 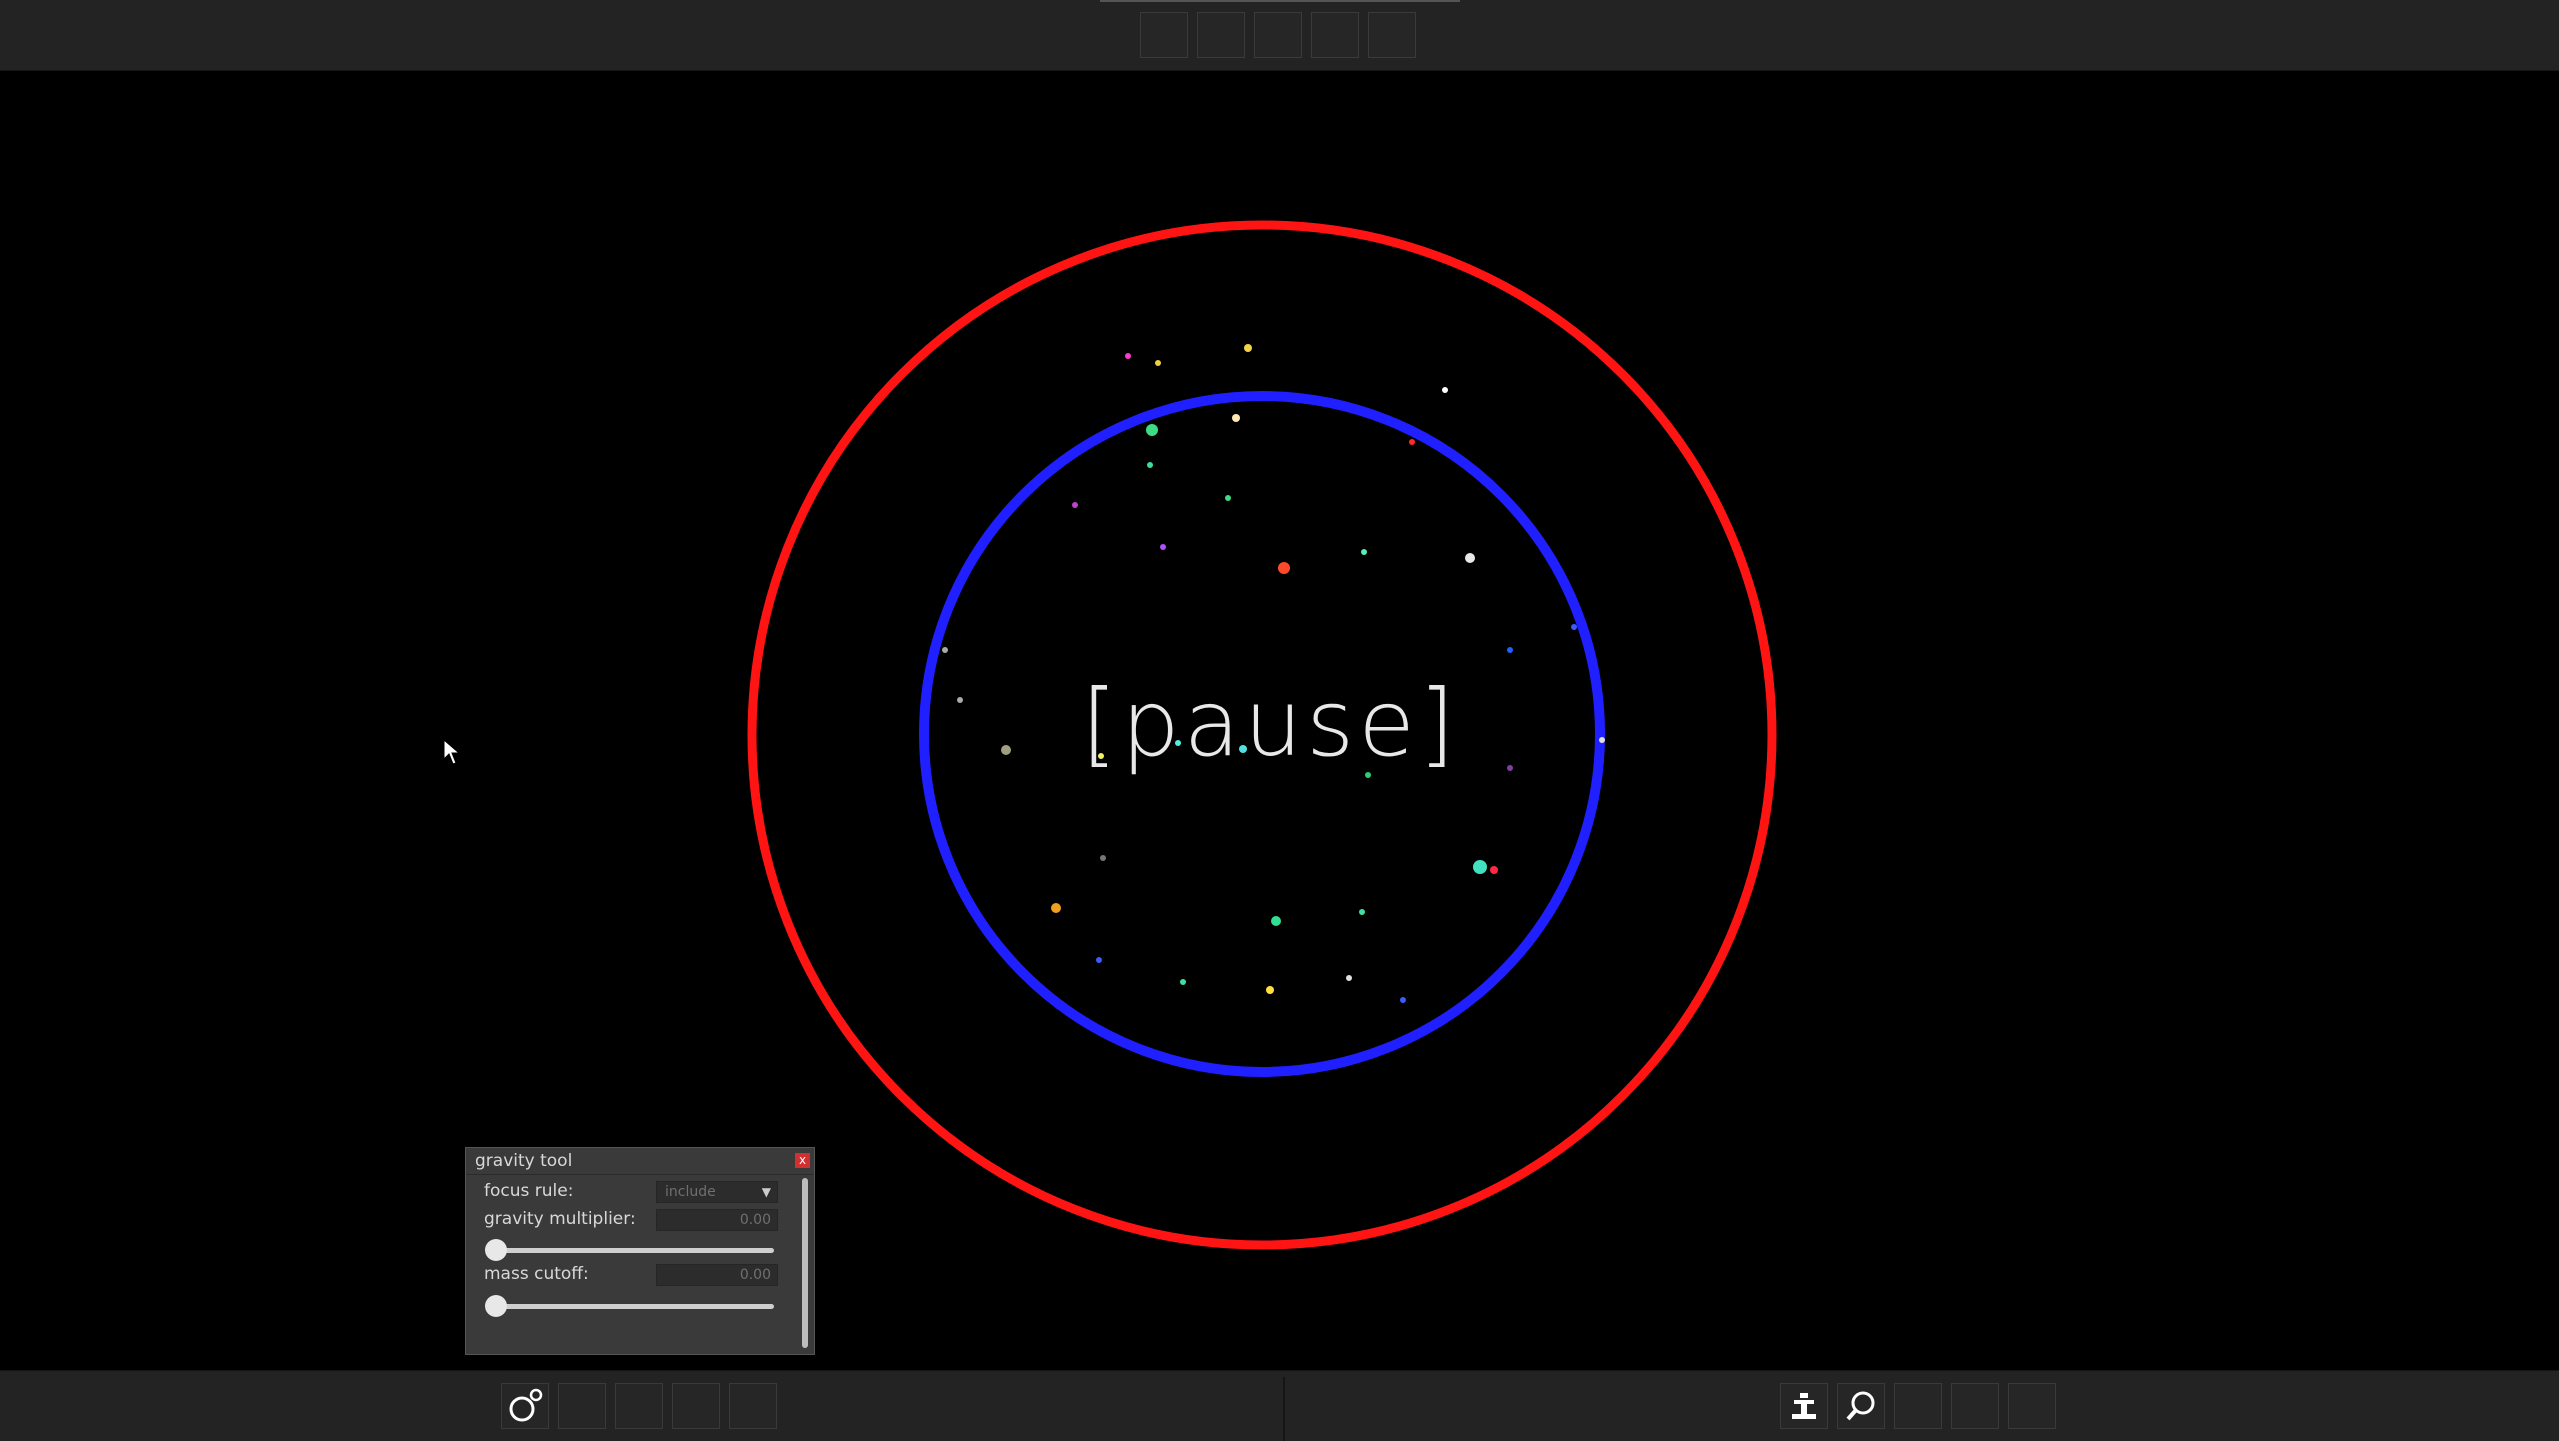 What do you see at coordinates (717, 1275) in the screenshot?
I see `mass-cutoff-field: 0.00` at bounding box center [717, 1275].